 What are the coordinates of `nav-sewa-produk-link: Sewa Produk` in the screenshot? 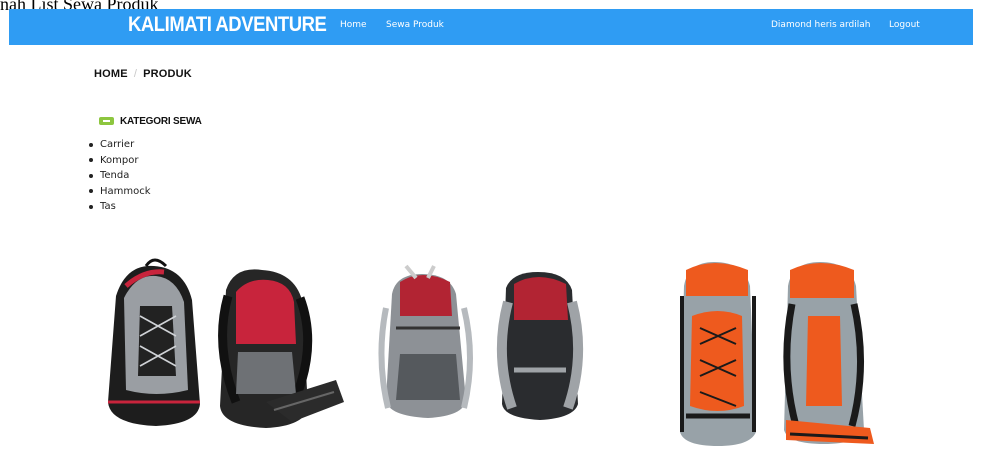 It's located at (415, 25).